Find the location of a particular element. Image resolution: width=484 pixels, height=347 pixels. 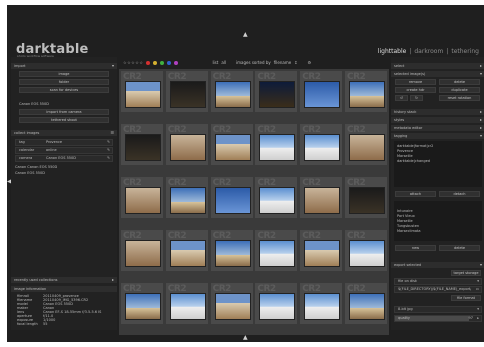

attach-button: attach is located at coordinates (415, 194).